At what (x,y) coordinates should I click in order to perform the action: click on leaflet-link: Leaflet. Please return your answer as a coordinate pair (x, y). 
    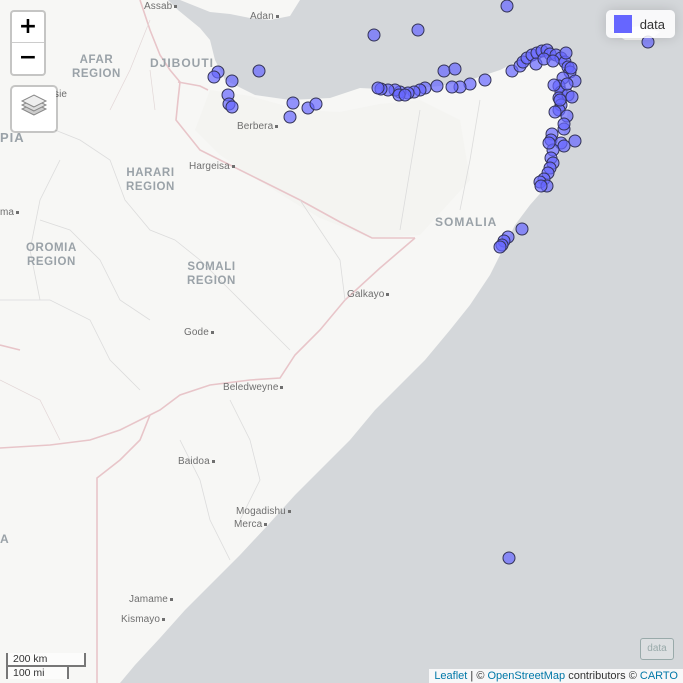
    Looking at the image, I should click on (450, 676).